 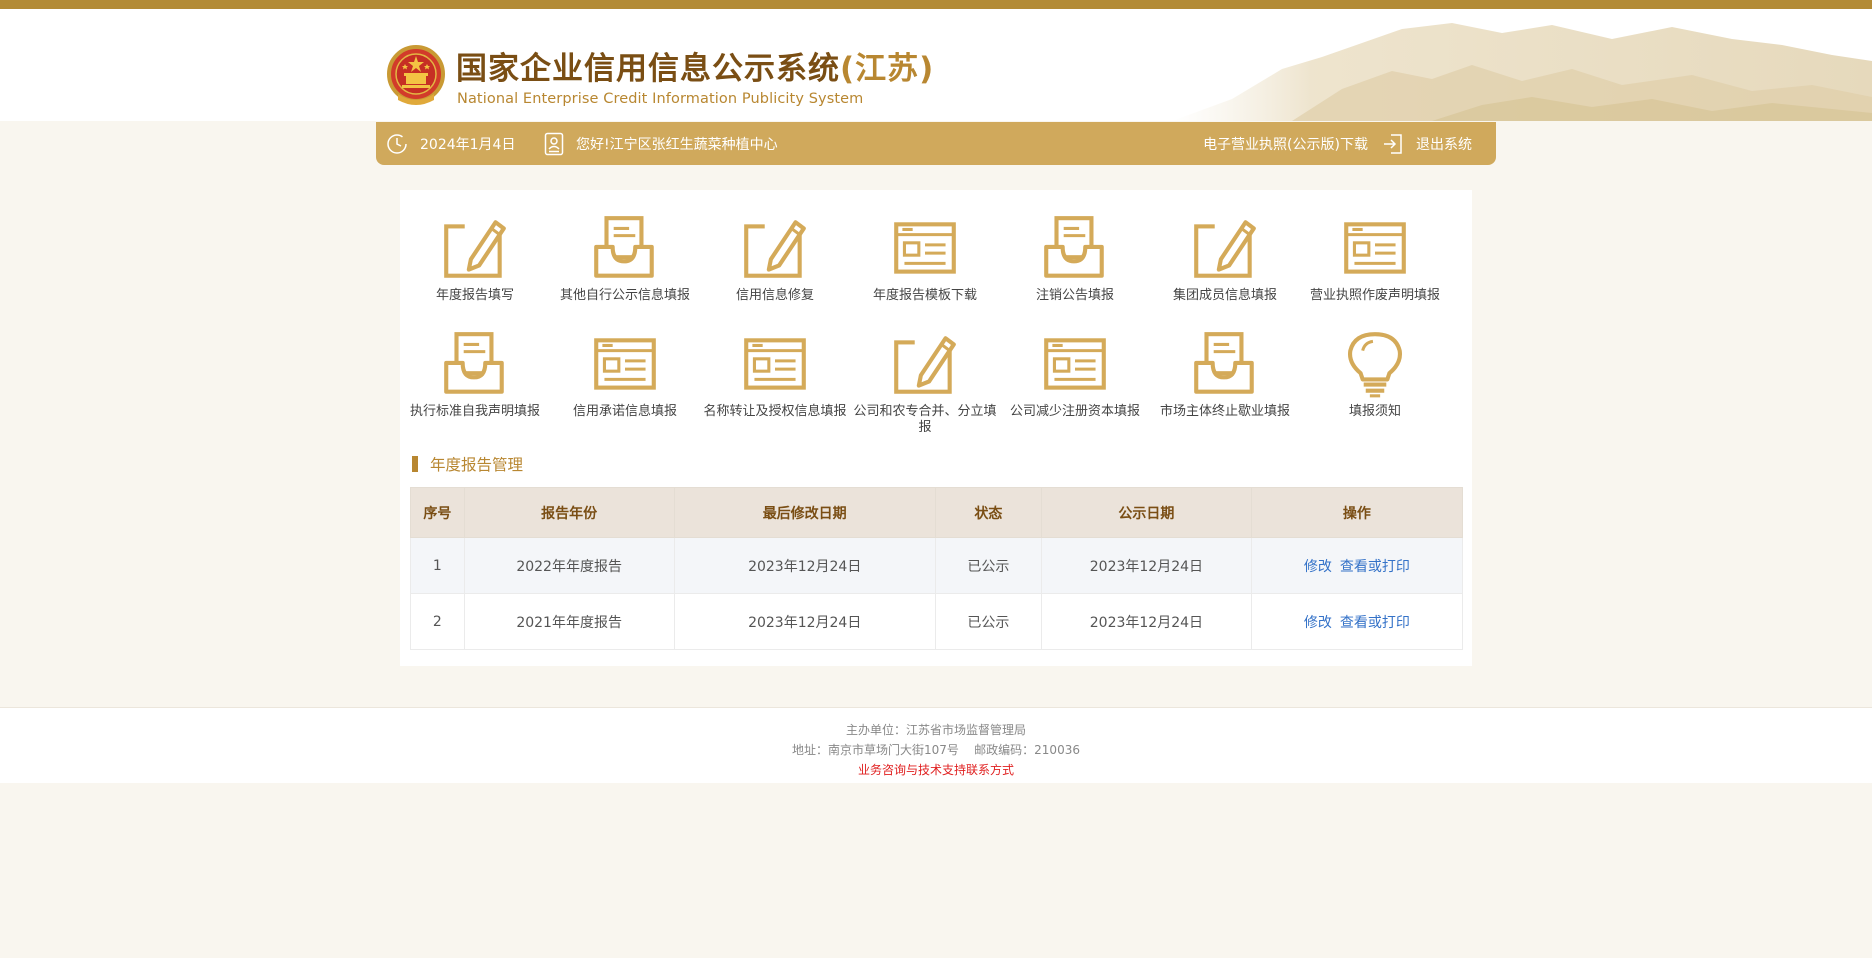 What do you see at coordinates (1224, 295) in the screenshot?
I see `menu-item-label: 集团成员信息填报` at bounding box center [1224, 295].